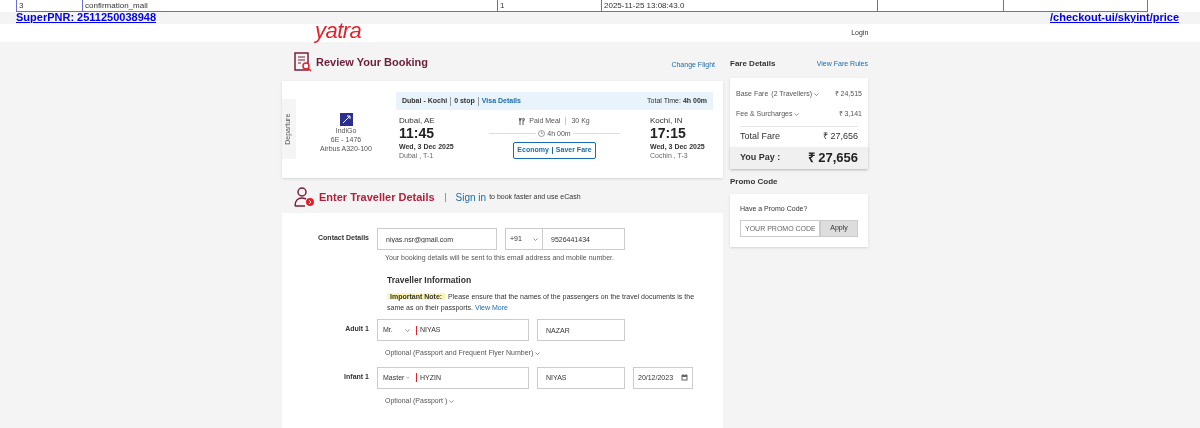 Image resolution: width=1200 pixels, height=428 pixels. I want to click on table-cell: confirmation_mail, so click(290, 5).